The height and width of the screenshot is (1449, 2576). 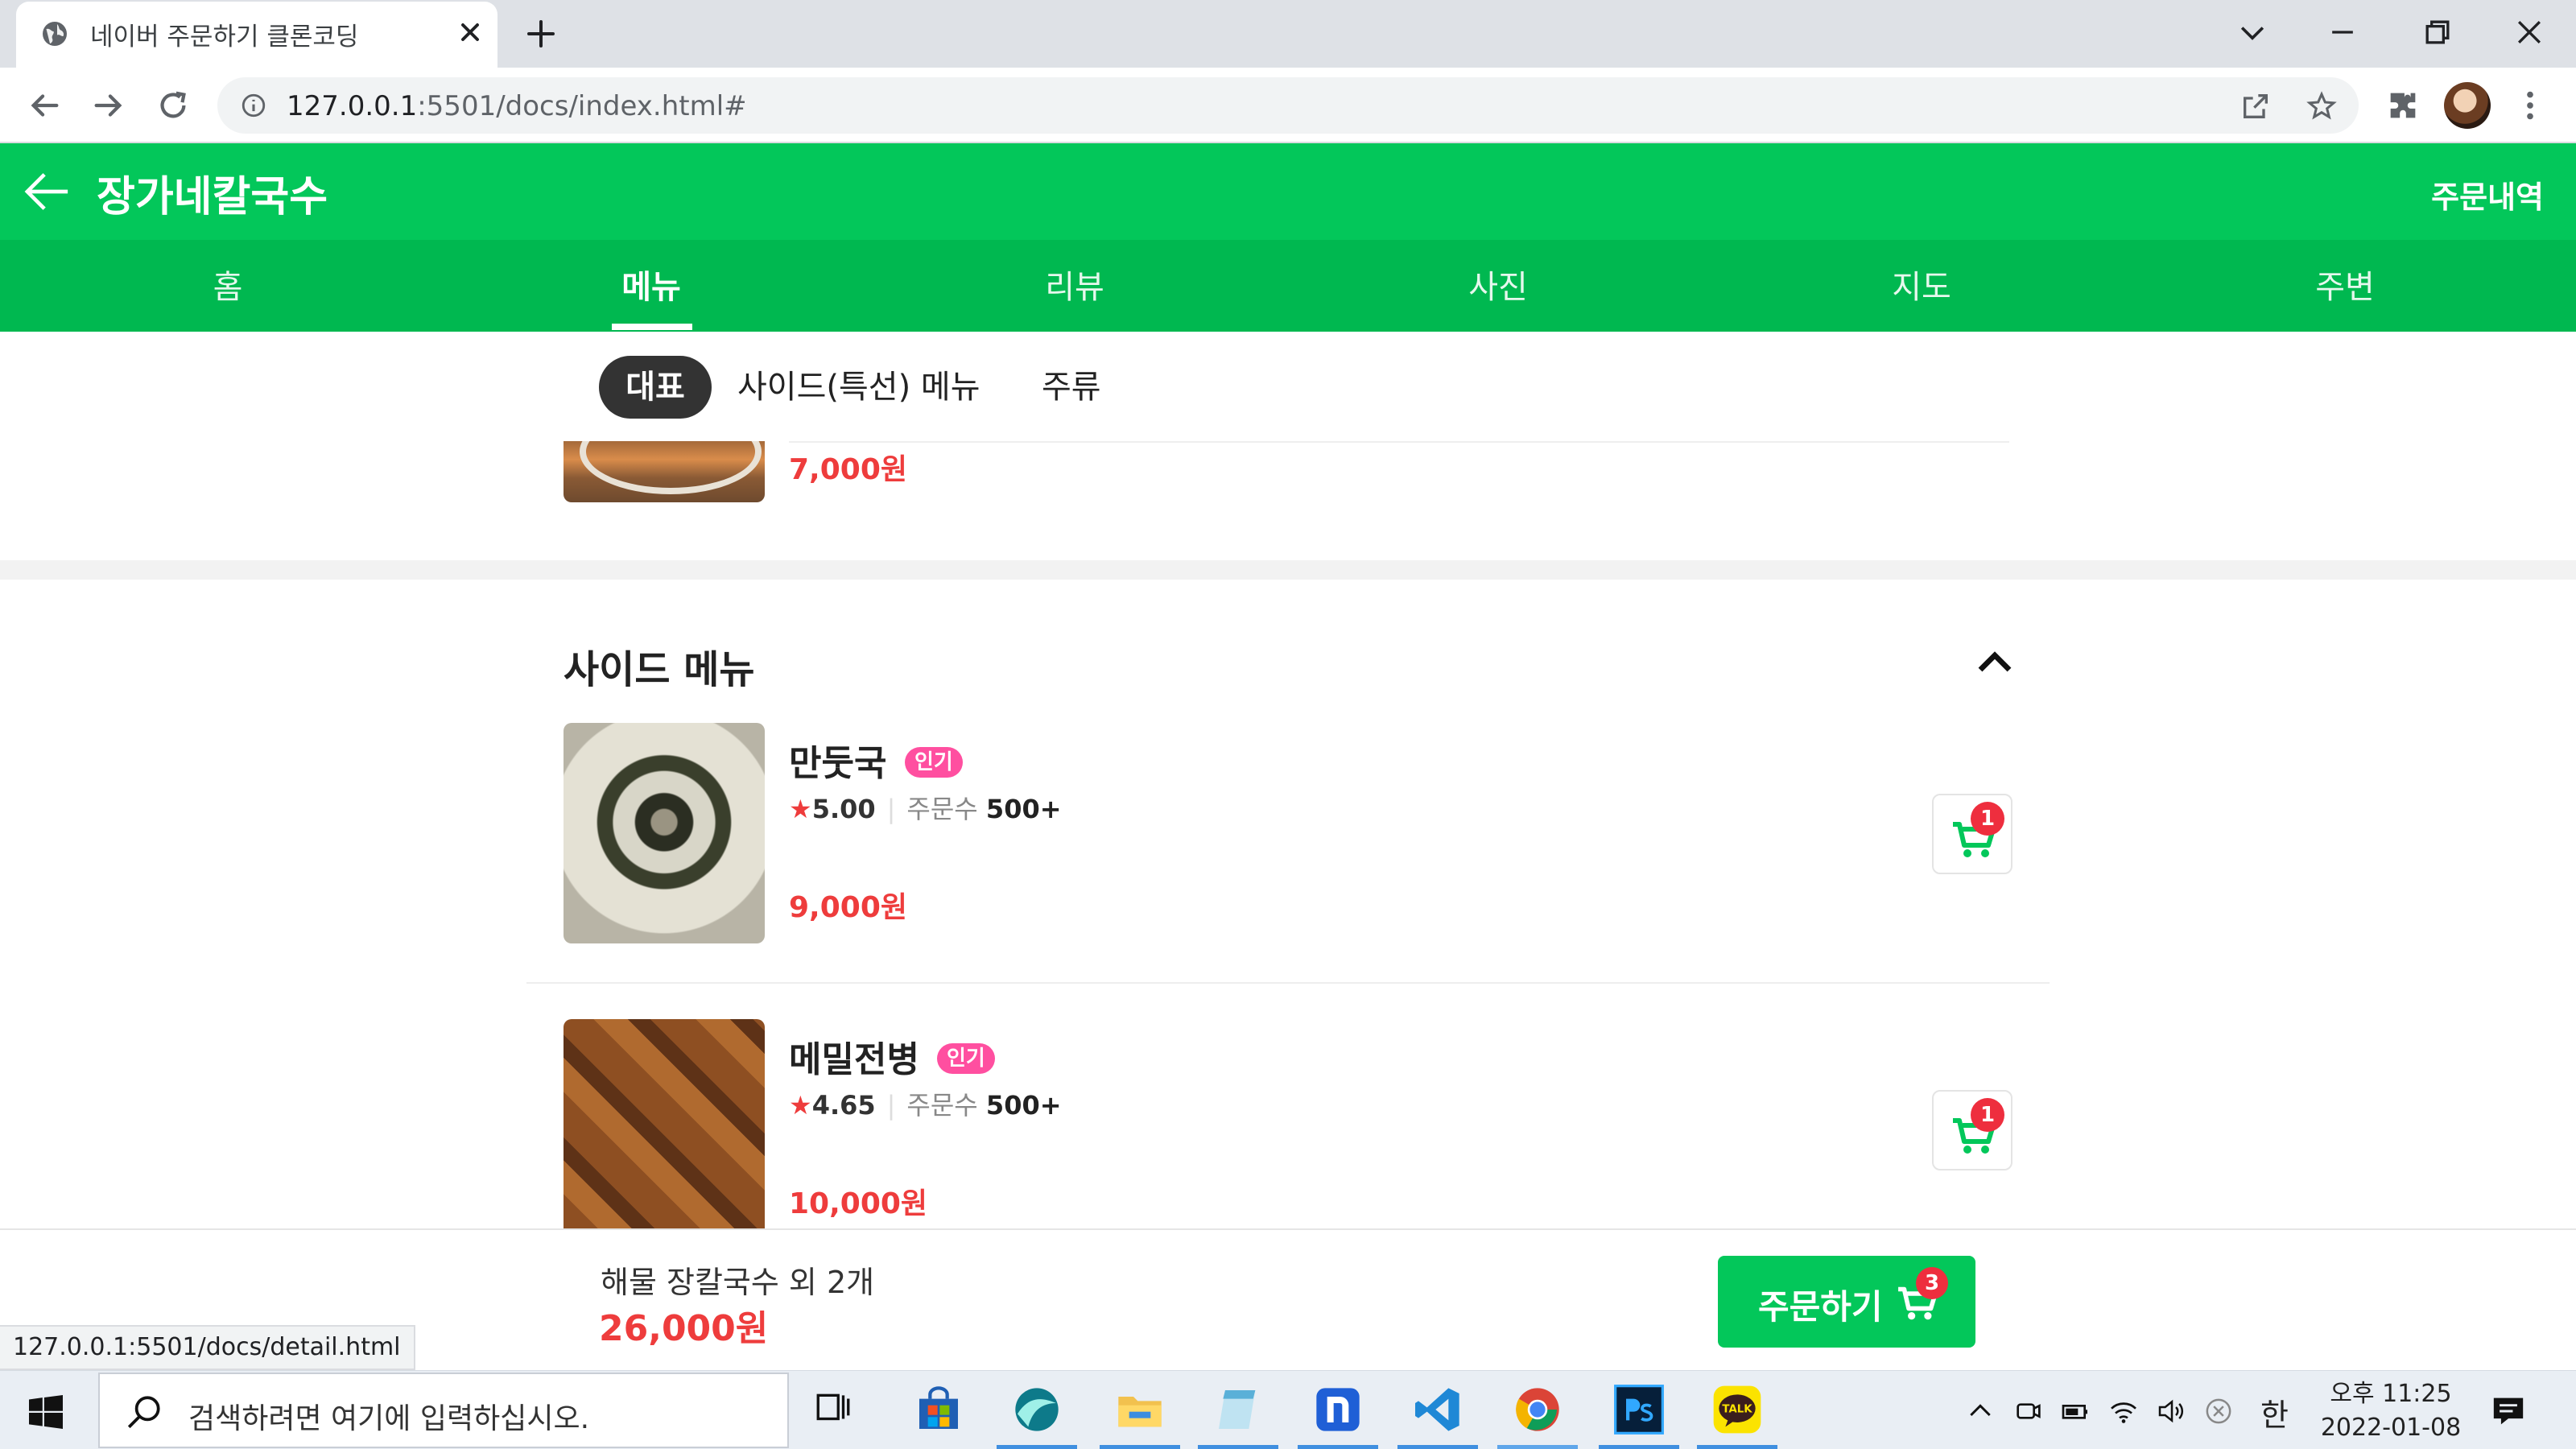 What do you see at coordinates (738, 1282) in the screenshot?
I see `order-summary: 해물 장칼국수 외 2개` at bounding box center [738, 1282].